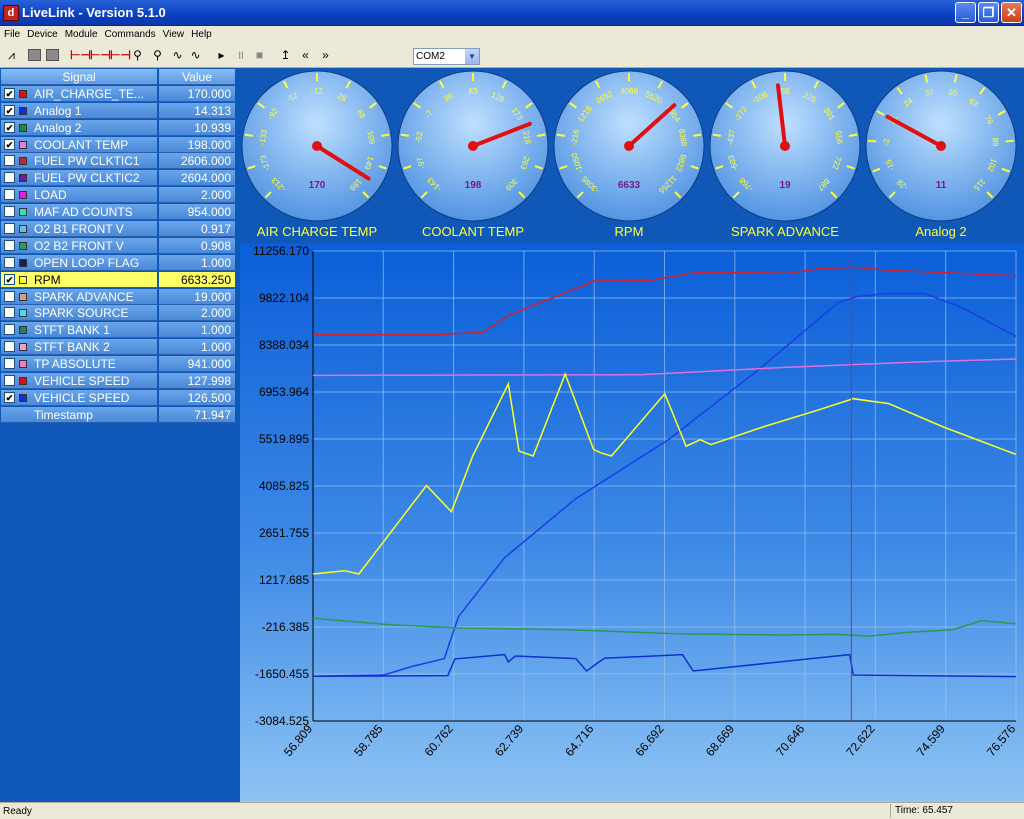  I want to click on zoom-in-icon: ⊢⊣, so click(100, 55).